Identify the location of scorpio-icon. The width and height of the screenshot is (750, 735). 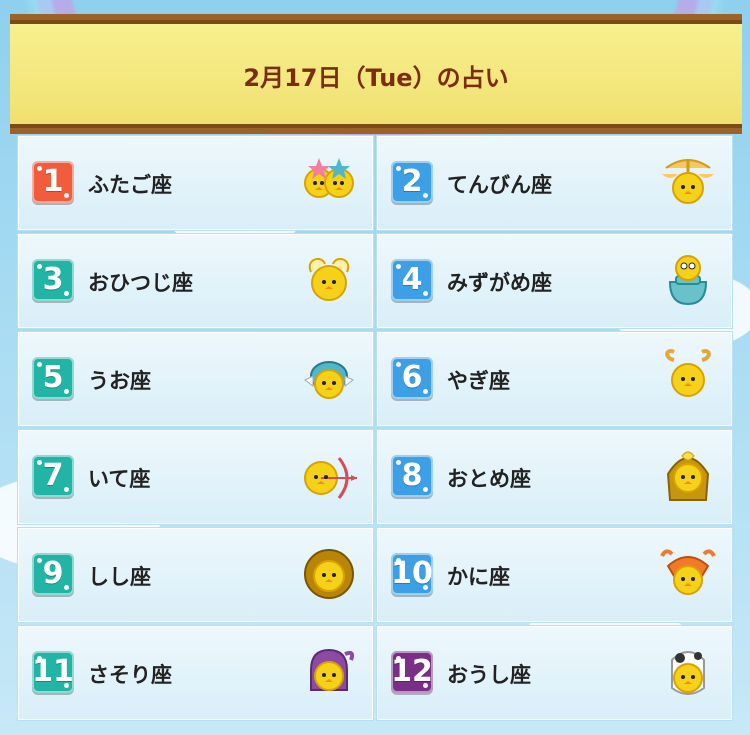
(332, 669).